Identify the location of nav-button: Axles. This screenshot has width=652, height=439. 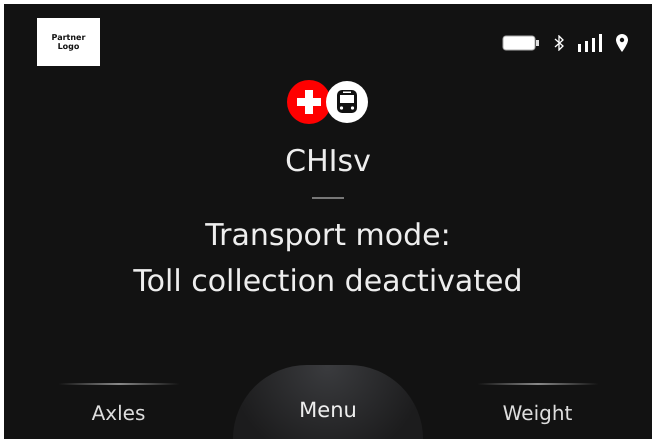
(119, 413).